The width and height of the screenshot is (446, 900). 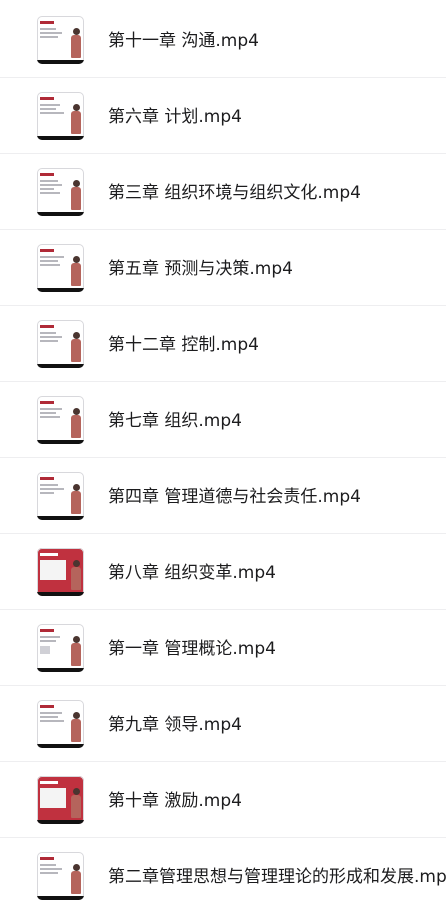 I want to click on file-name: 第四章 管理道德与社会责任.mp4, so click(x=234, y=497).